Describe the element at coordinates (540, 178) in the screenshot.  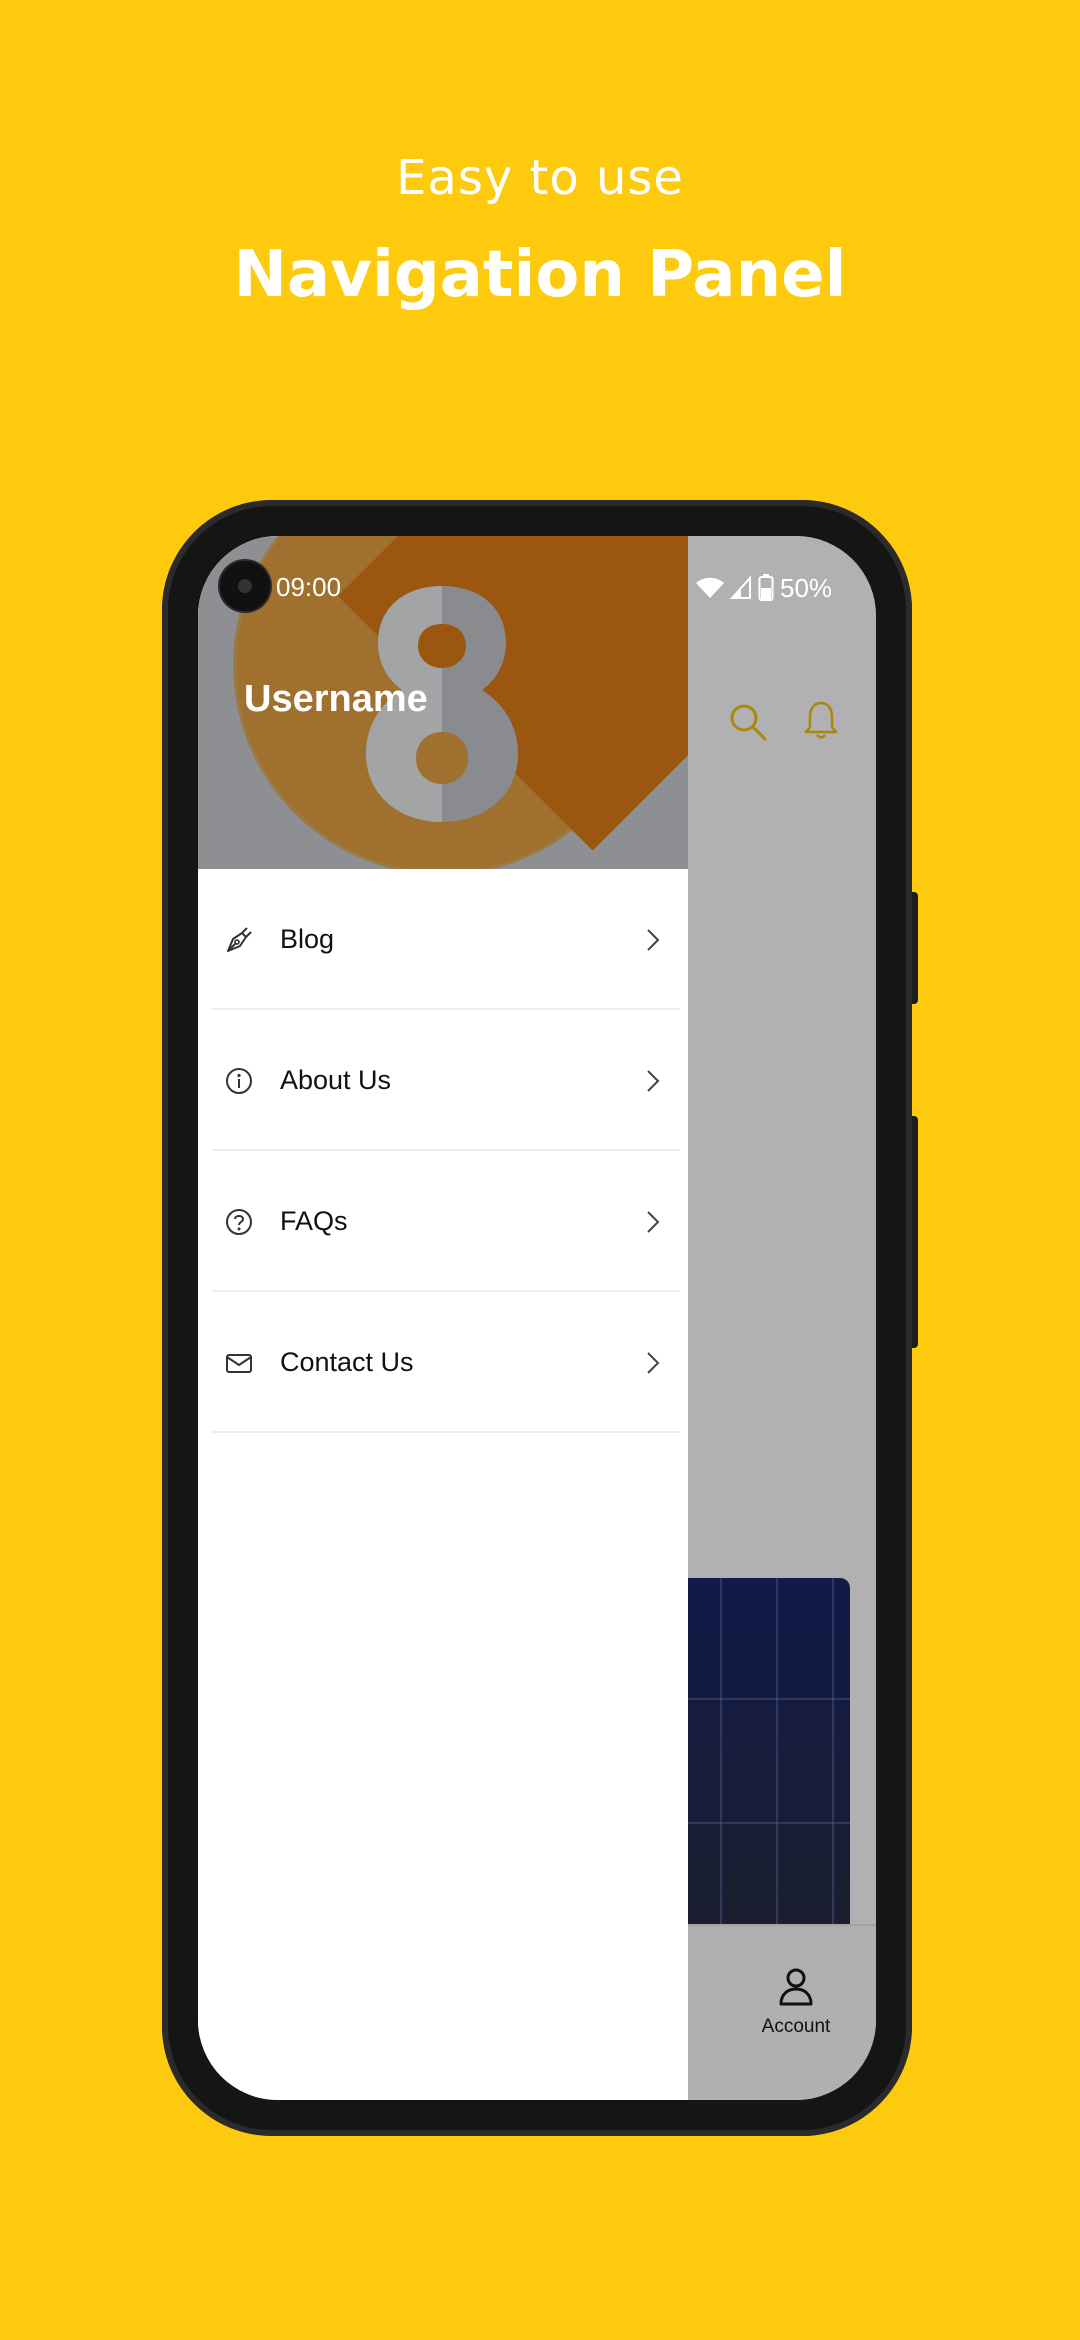
I see `promo-subtitle: Easy to use` at that location.